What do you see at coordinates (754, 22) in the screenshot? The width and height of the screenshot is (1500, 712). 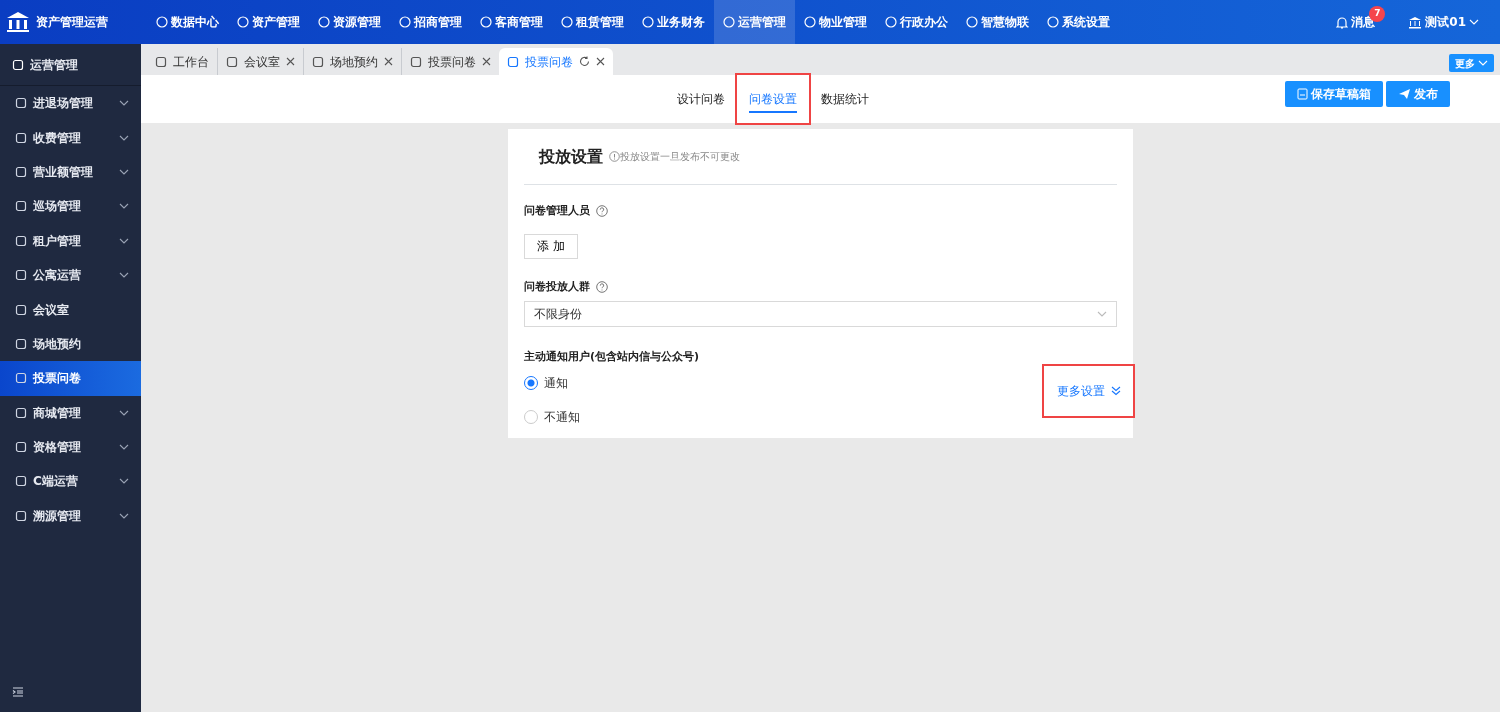 I see `top-nav-item: 运营管理` at bounding box center [754, 22].